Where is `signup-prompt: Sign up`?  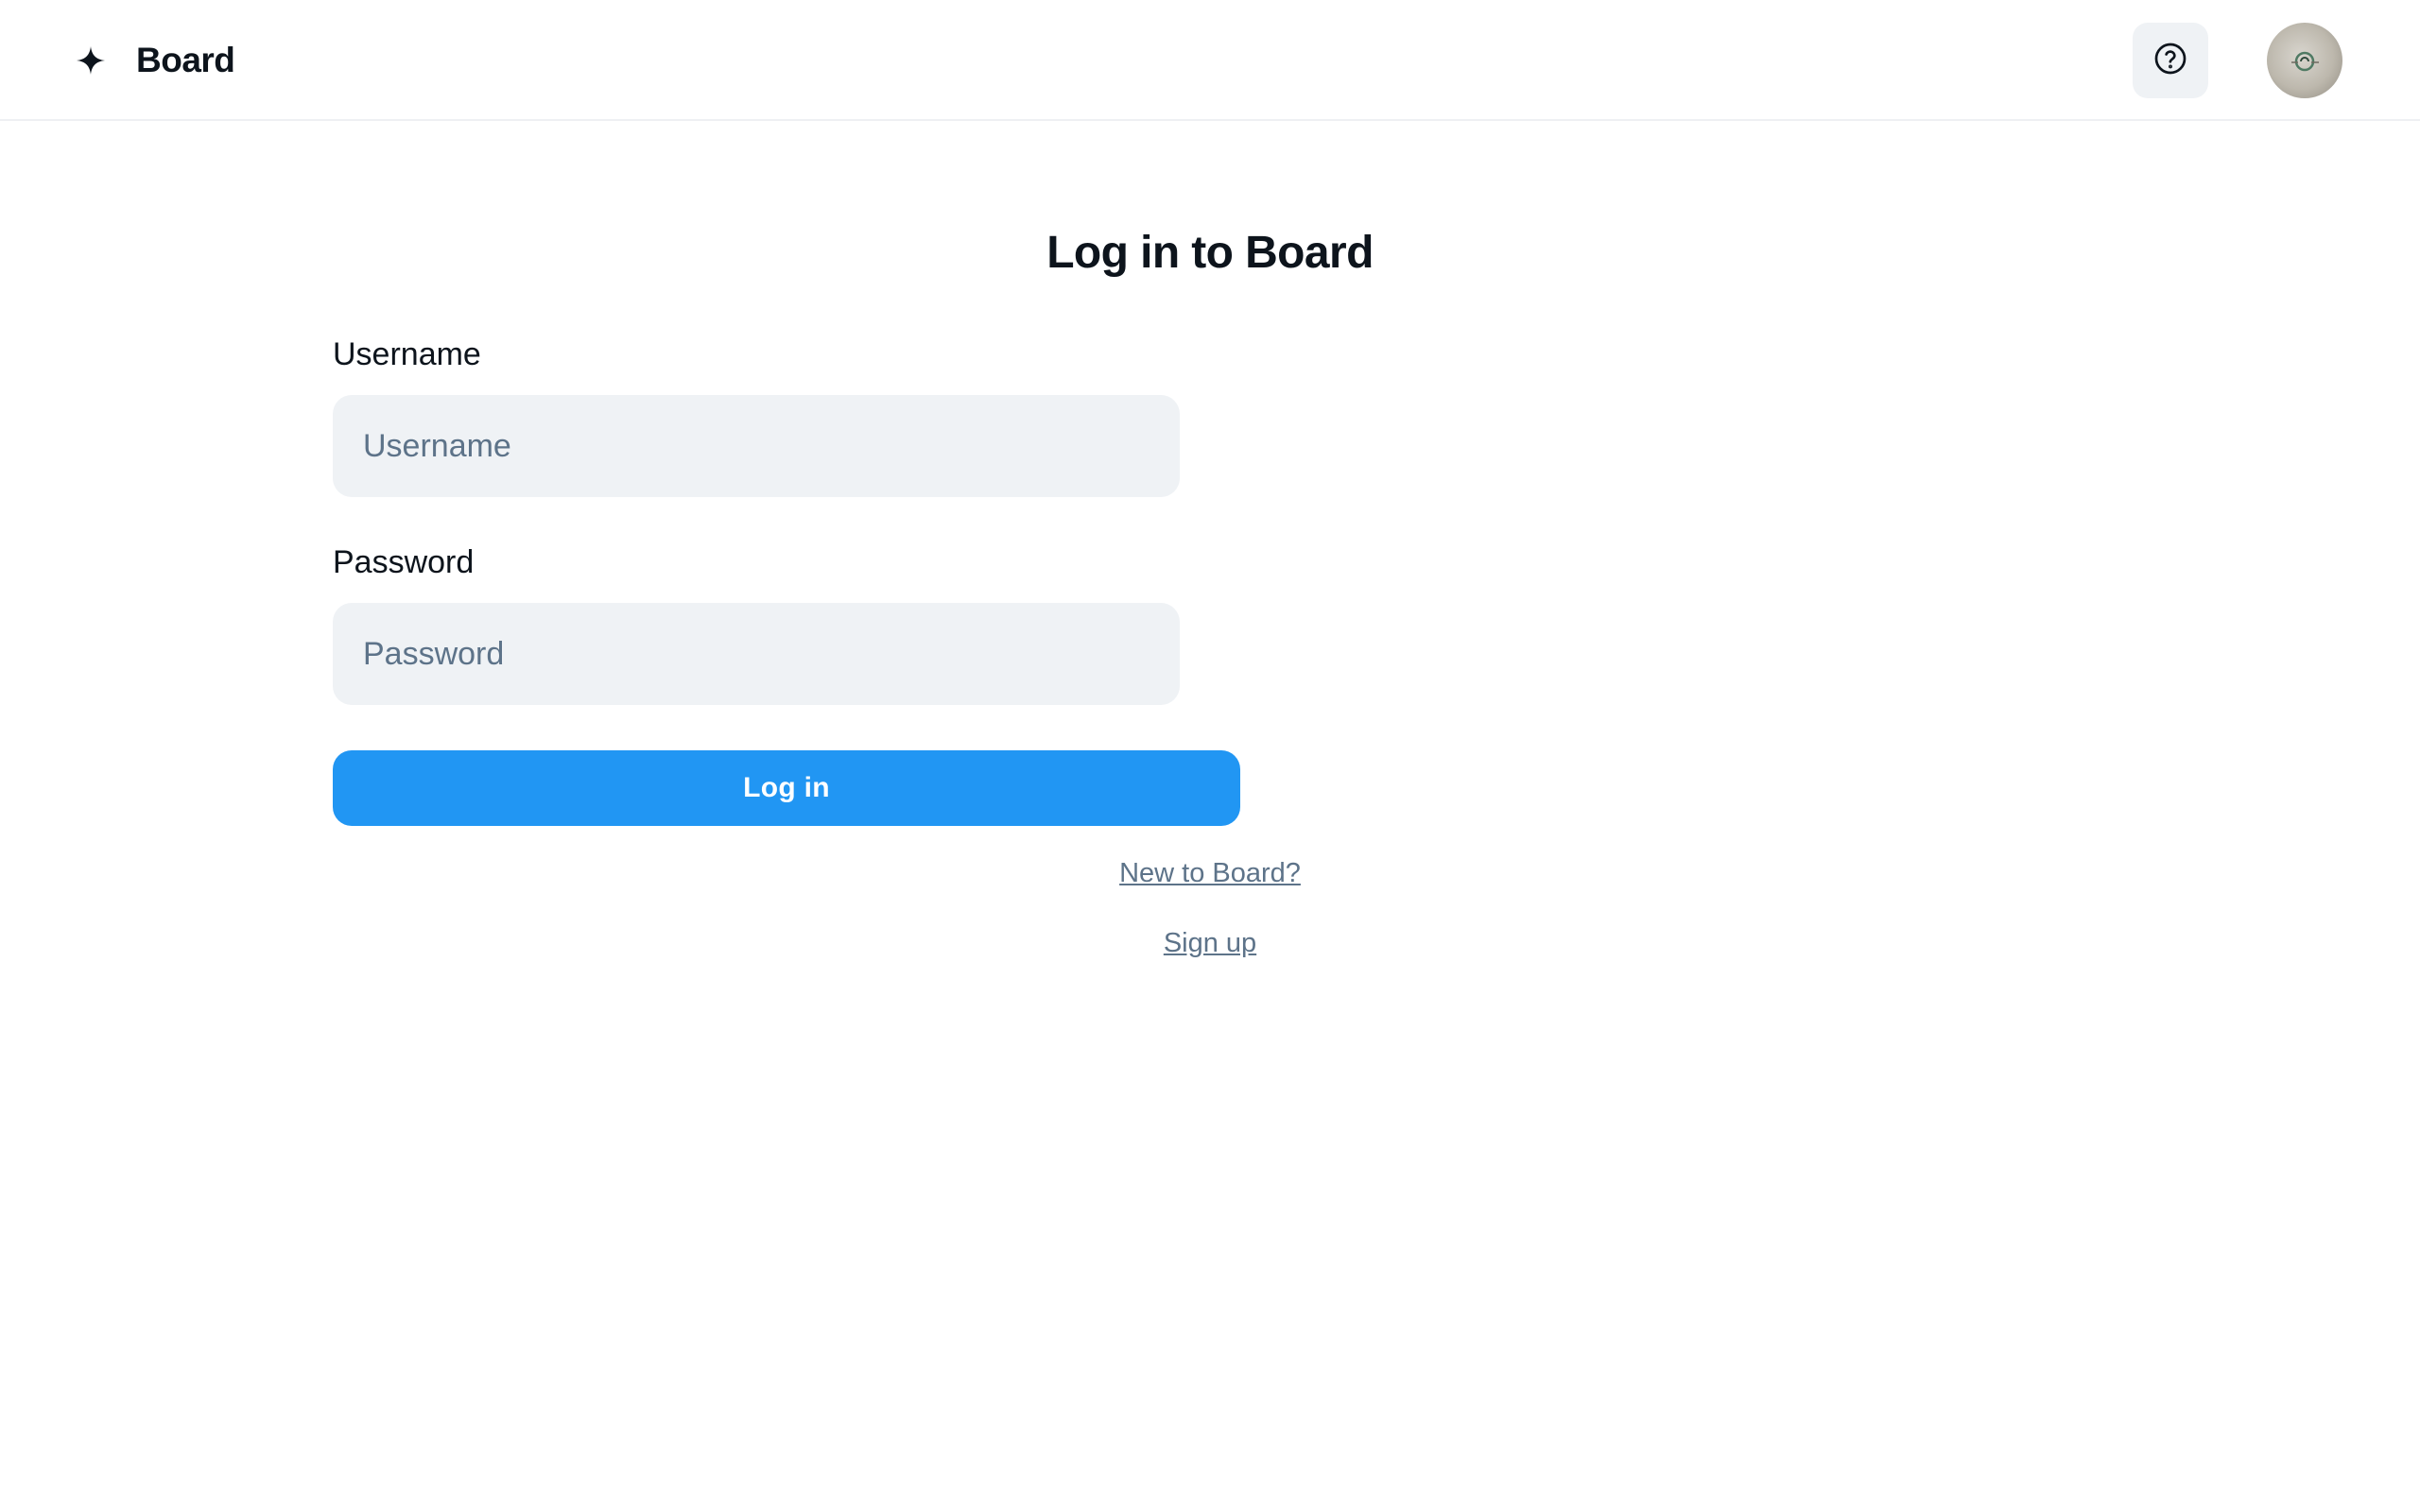
signup-prompt: Sign up is located at coordinates (1210, 943).